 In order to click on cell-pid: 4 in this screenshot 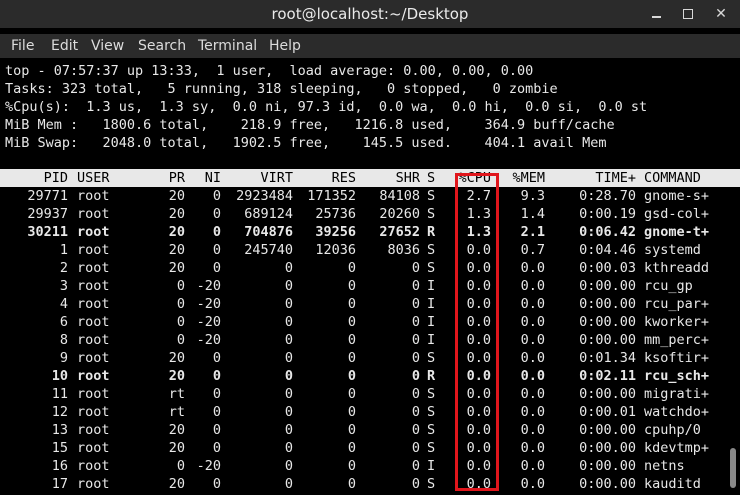, I will do `click(63, 304)`.